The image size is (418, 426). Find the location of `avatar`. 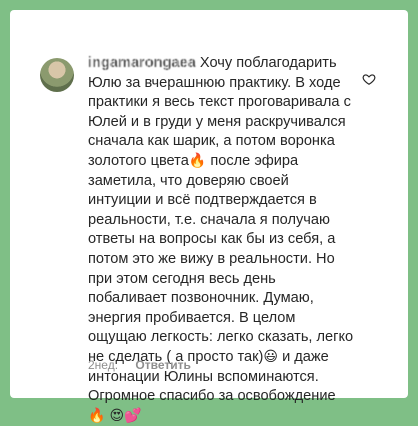

avatar is located at coordinates (57, 75).